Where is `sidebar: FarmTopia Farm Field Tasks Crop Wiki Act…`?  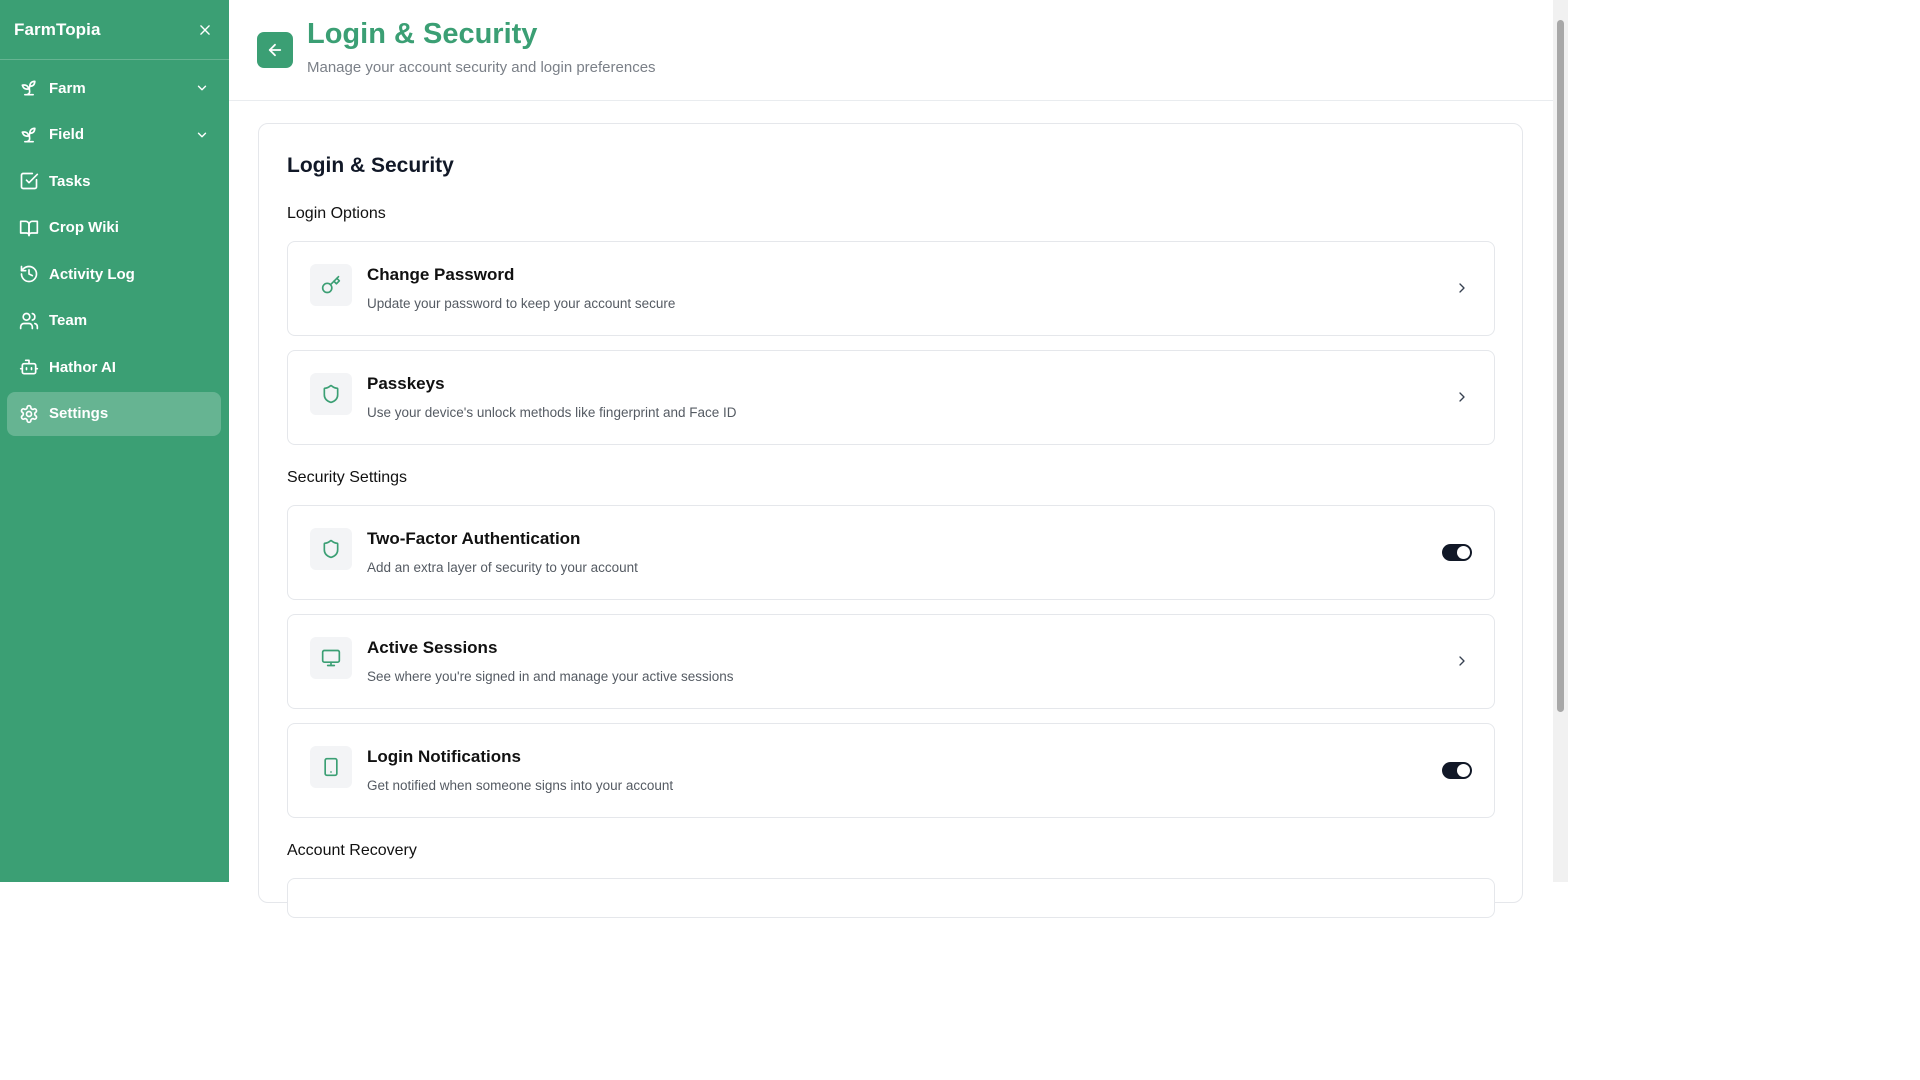
sidebar: FarmTopia Farm Field Tasks Crop Wiki Act… is located at coordinates (114, 441).